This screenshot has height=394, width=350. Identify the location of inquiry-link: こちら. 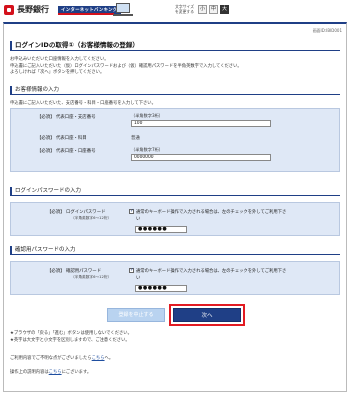
(98, 358).